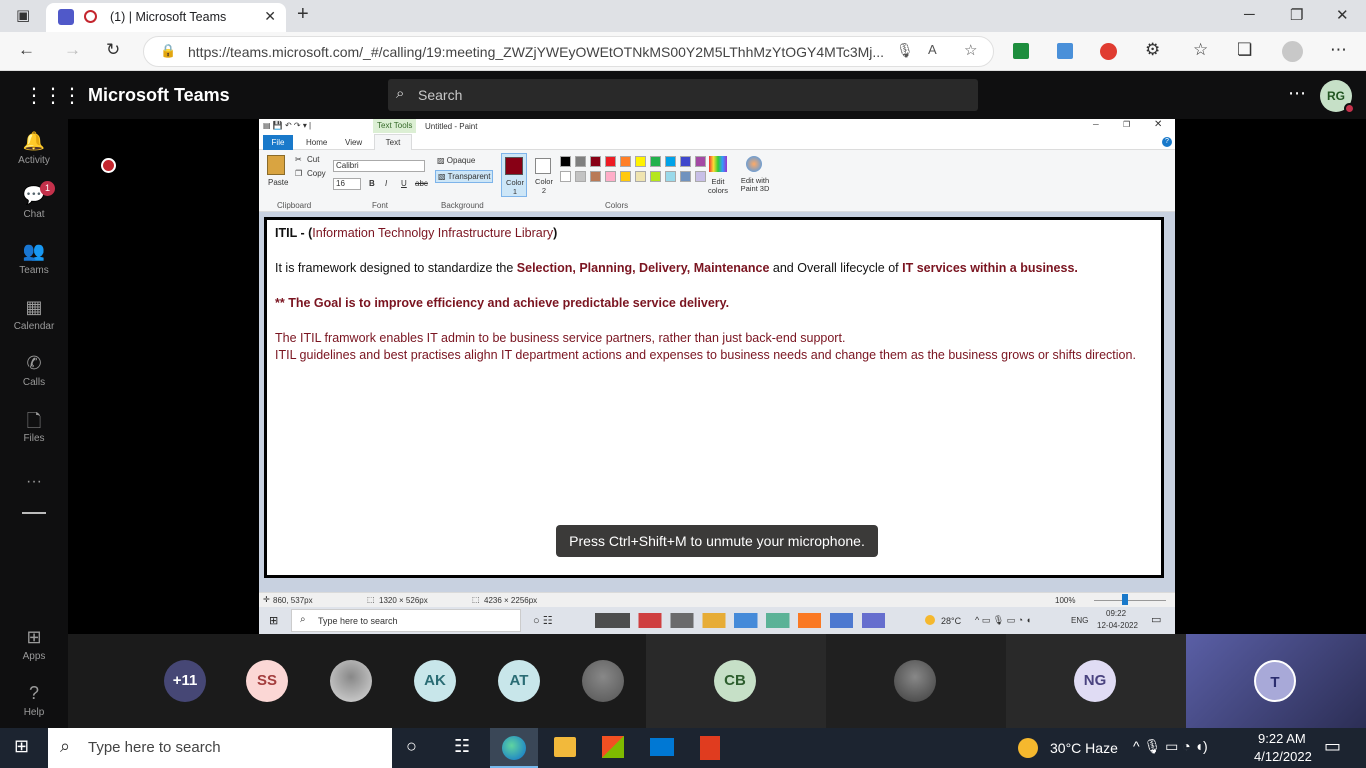 The width and height of the screenshot is (1366, 768). What do you see at coordinates (930, 620) in the screenshot?
I see `shared-weather-icon` at bounding box center [930, 620].